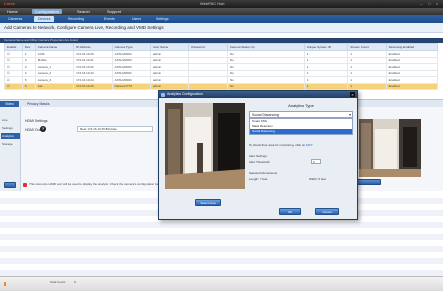  Describe the element at coordinates (5, 284) in the screenshot. I see `status-indicator-icon` at that location.